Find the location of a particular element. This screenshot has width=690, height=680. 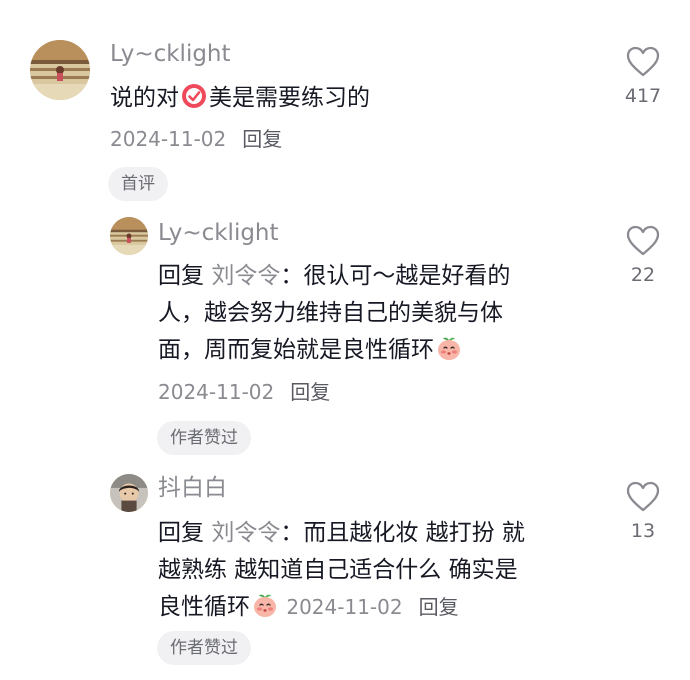

reply-line: 良性循环 2024-11-02 回复 is located at coordinates (378, 607).